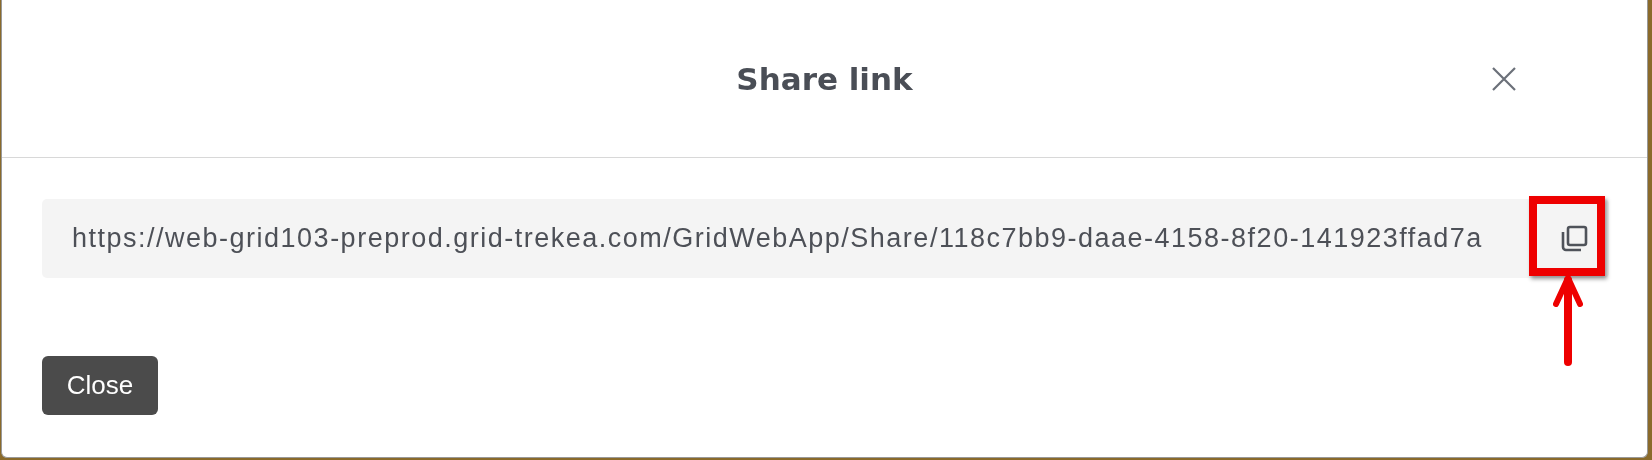 The width and height of the screenshot is (1652, 460). Describe the element at coordinates (824, 78) in the screenshot. I see `dialog-title: Share link` at that location.